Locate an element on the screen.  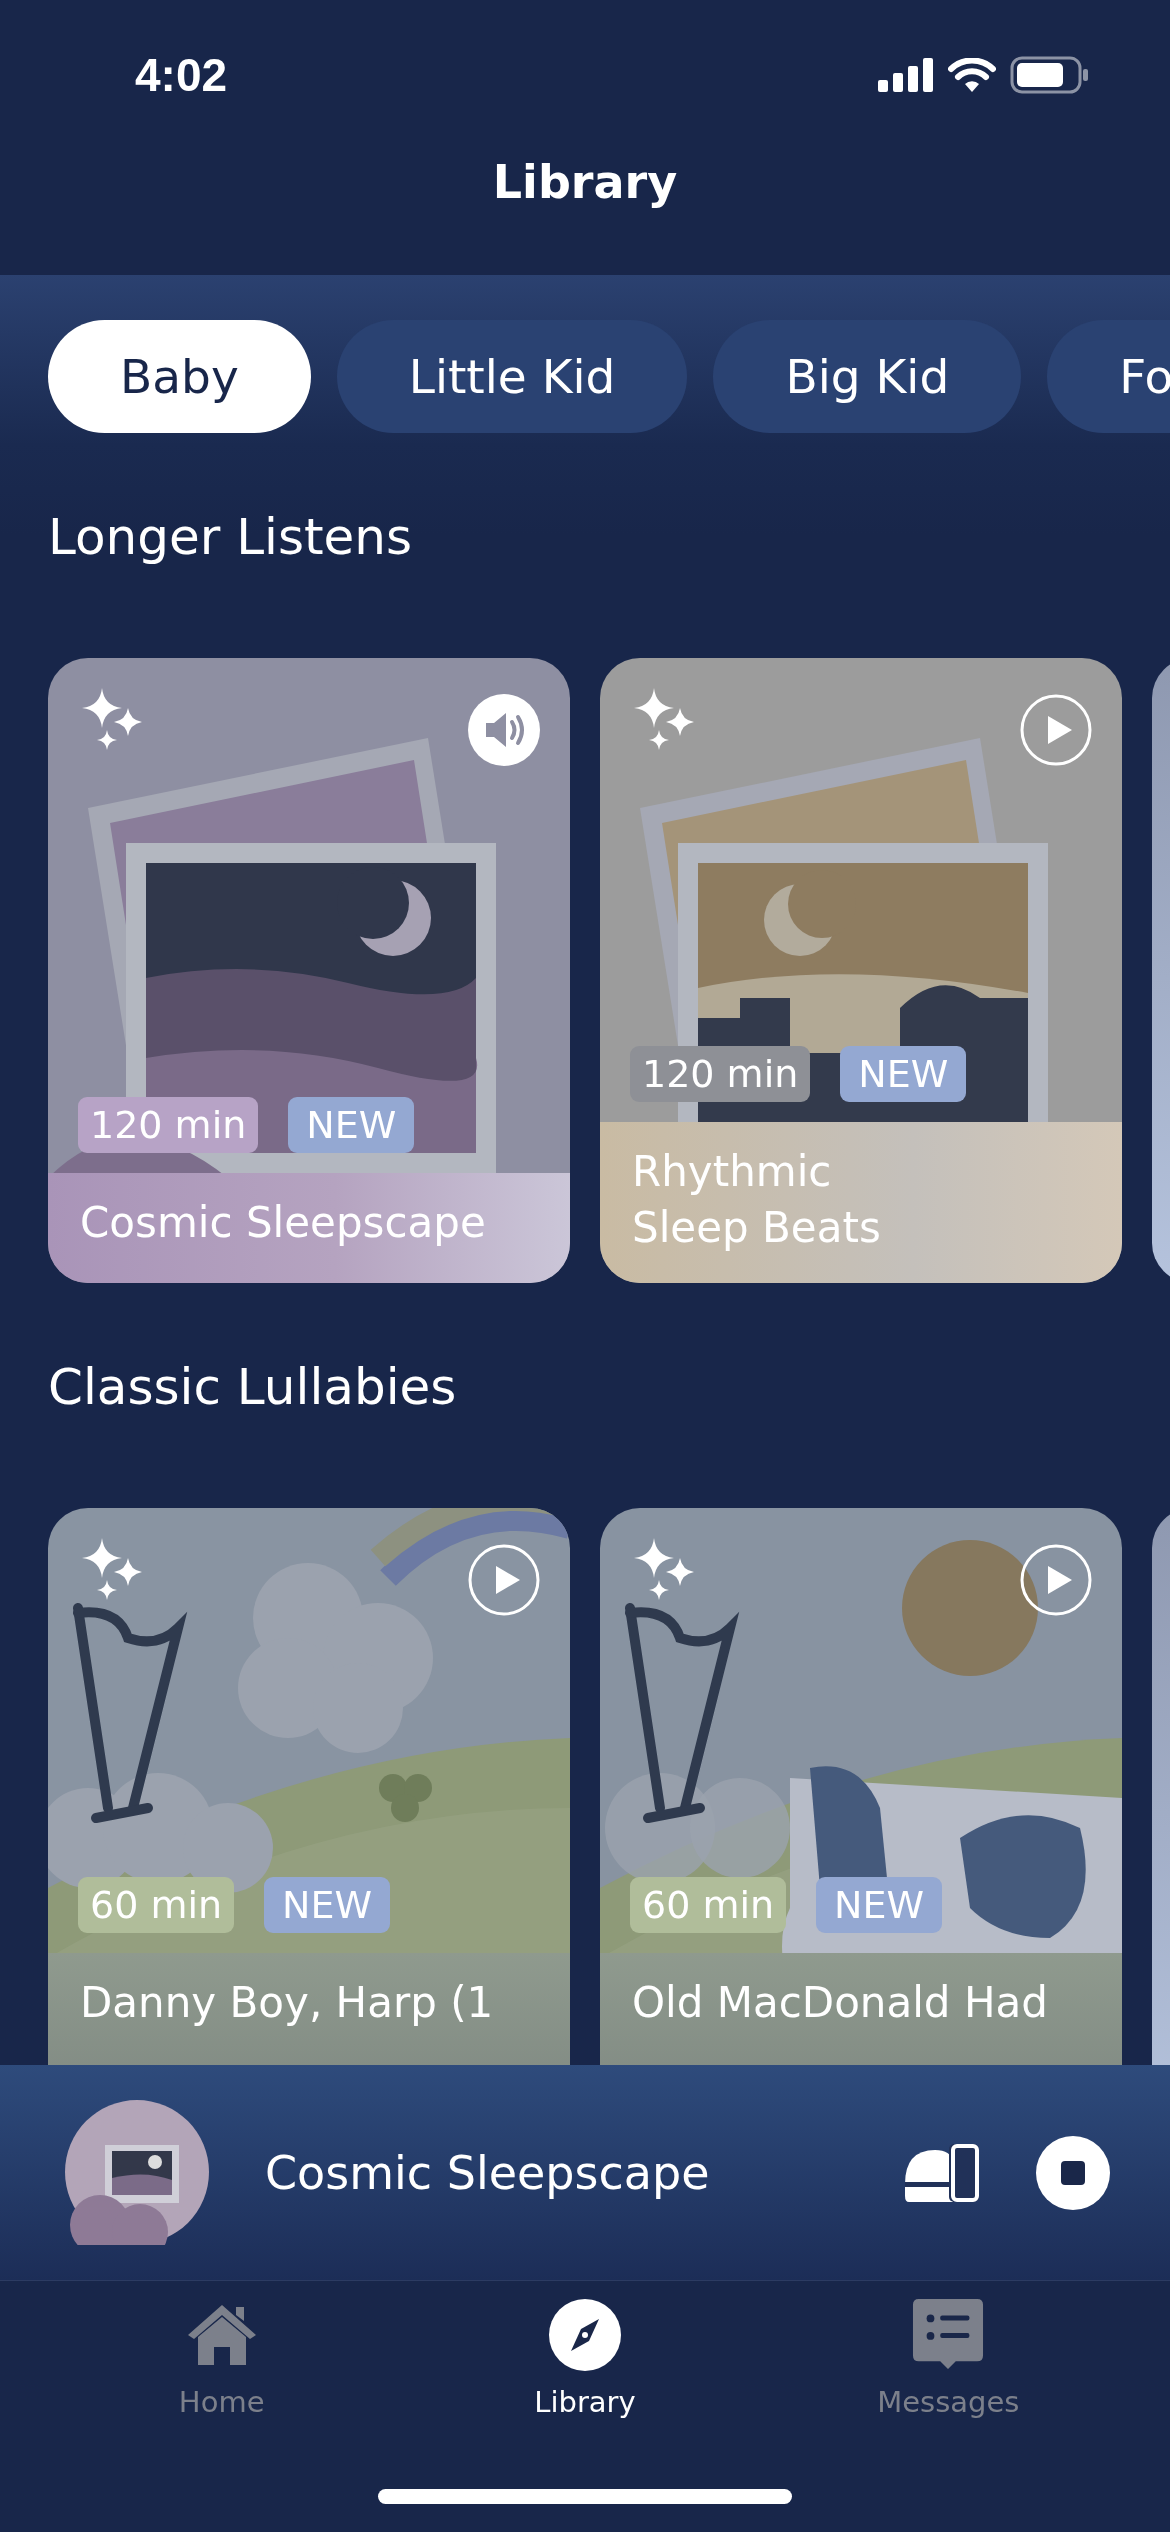
nav-tab: Messages is located at coordinates (948, 2364).